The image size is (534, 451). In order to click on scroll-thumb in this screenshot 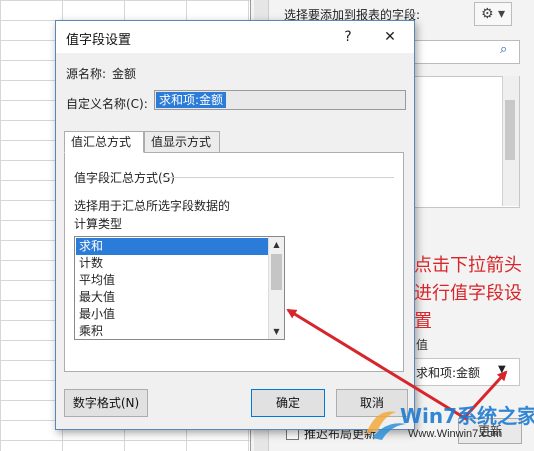, I will do `click(276, 272)`.